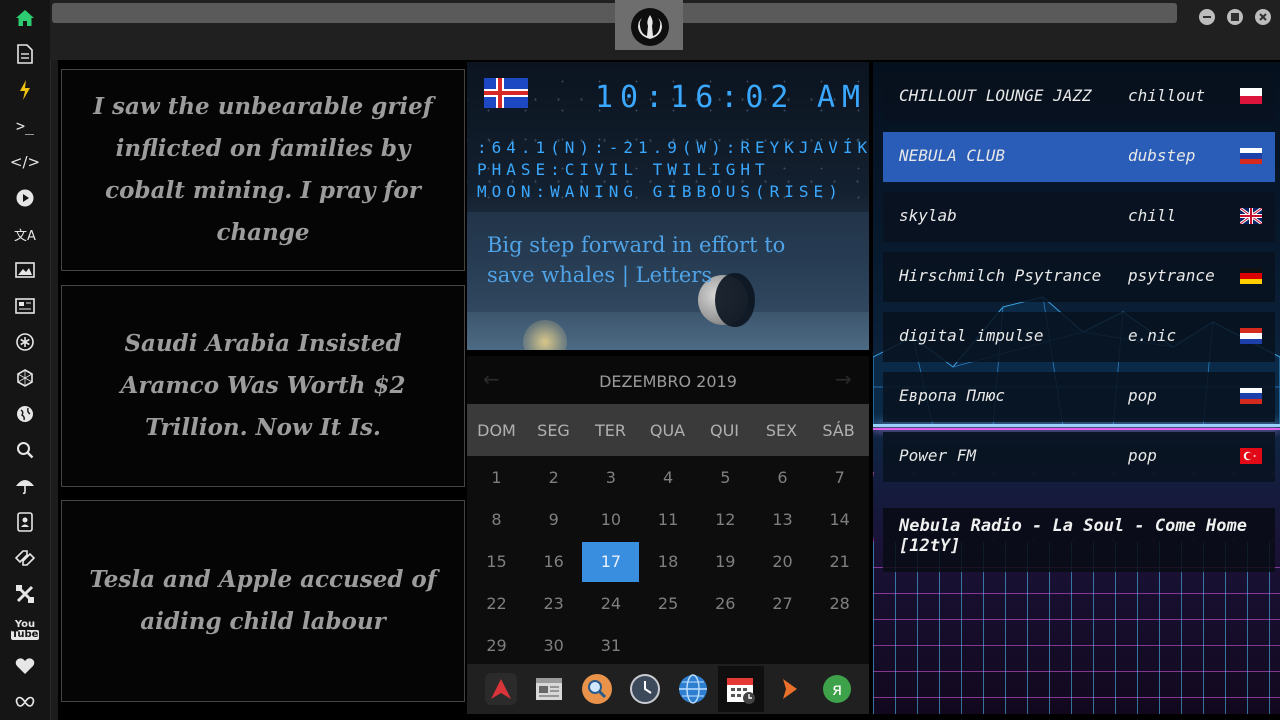 This screenshot has width=1280, height=720. What do you see at coordinates (496, 520) in the screenshot?
I see `calendar-day: 8` at bounding box center [496, 520].